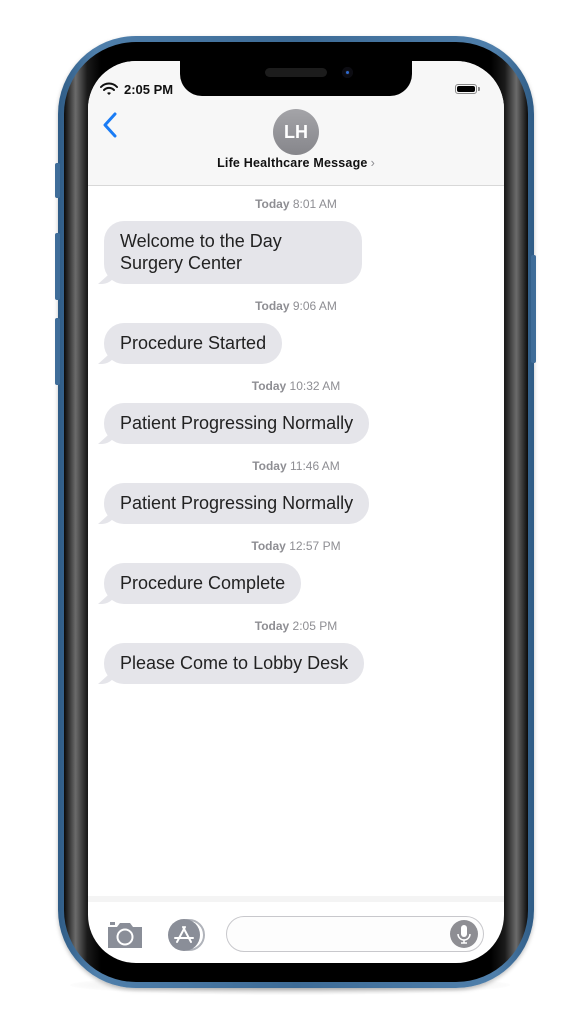 The image size is (579, 1024). I want to click on message-row: Procedure Started, so click(296, 343).